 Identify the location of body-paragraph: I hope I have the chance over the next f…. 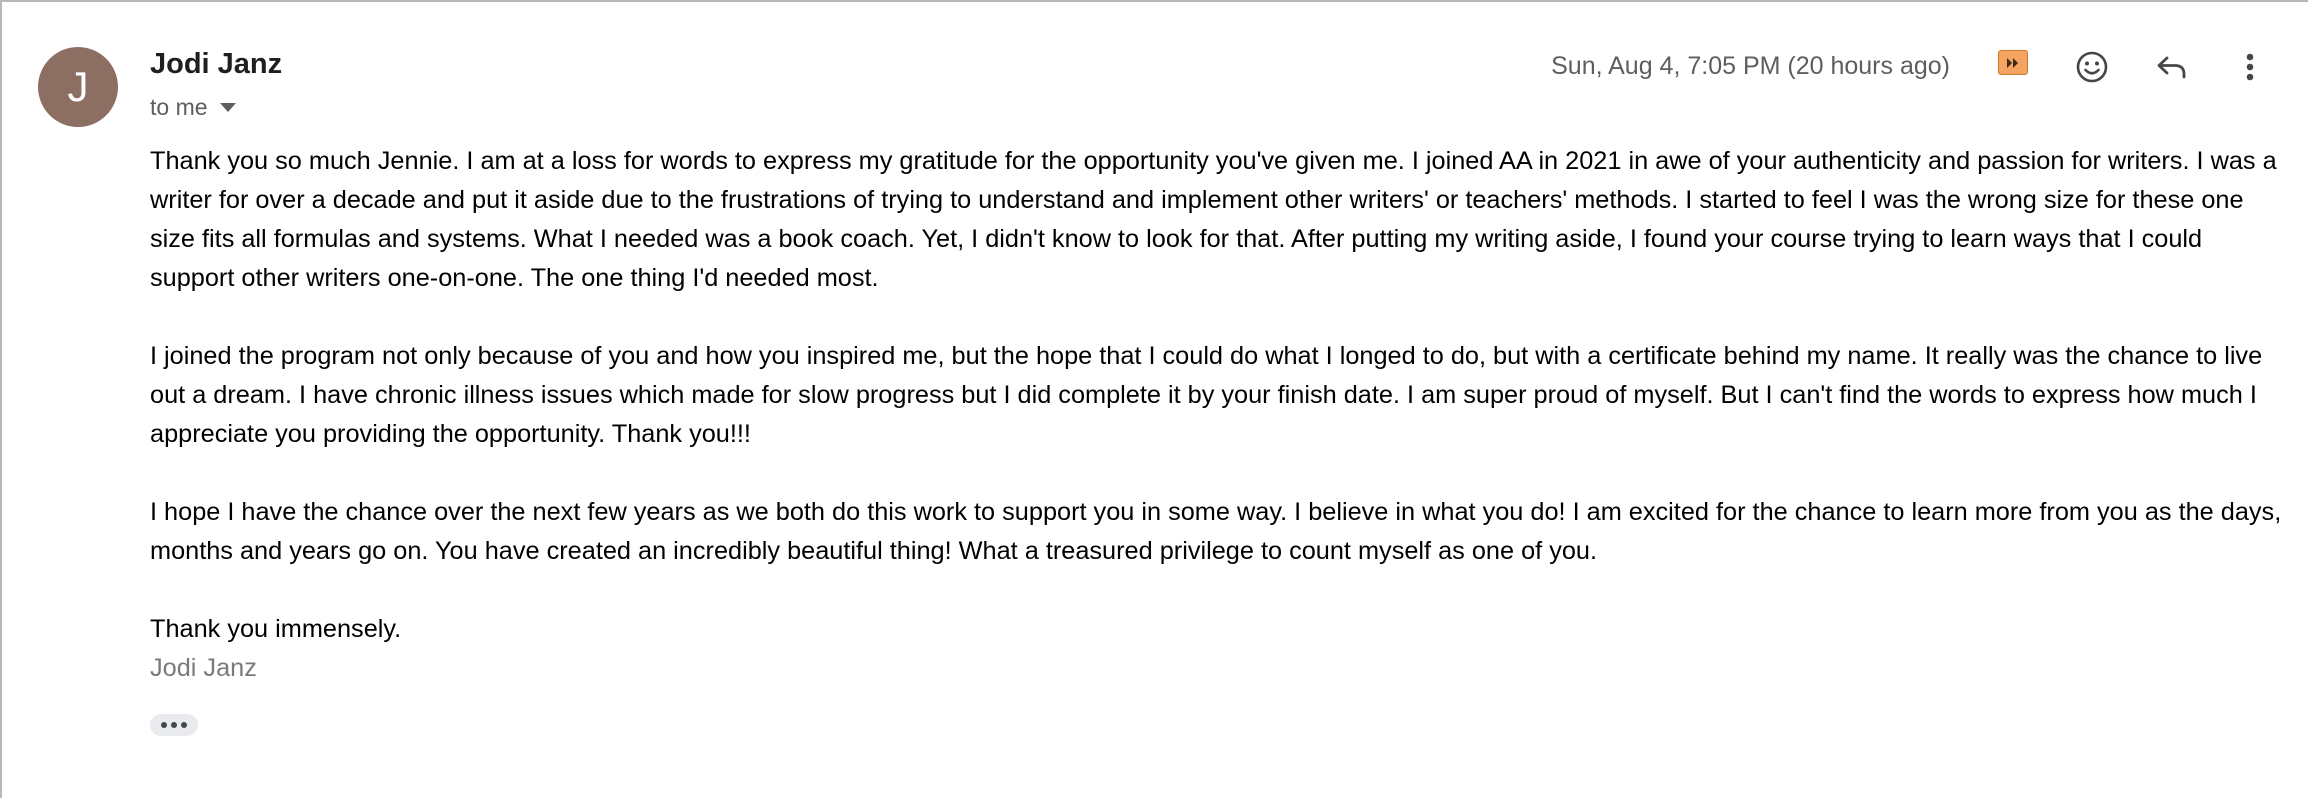
(1216, 531).